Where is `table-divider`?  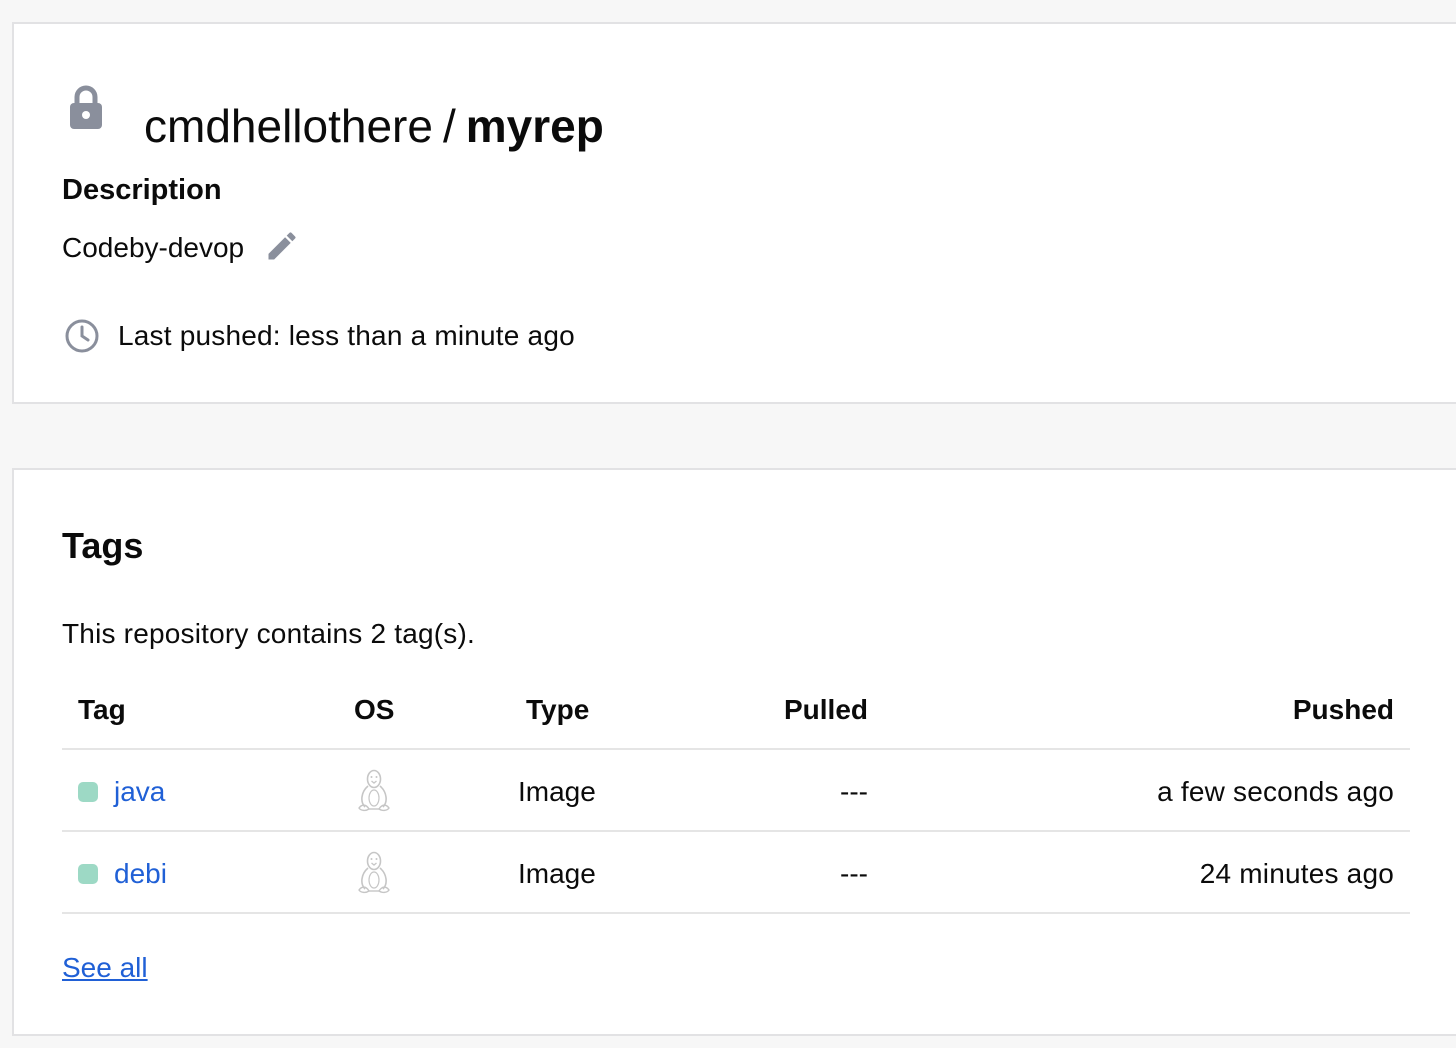
table-divider is located at coordinates (736, 913).